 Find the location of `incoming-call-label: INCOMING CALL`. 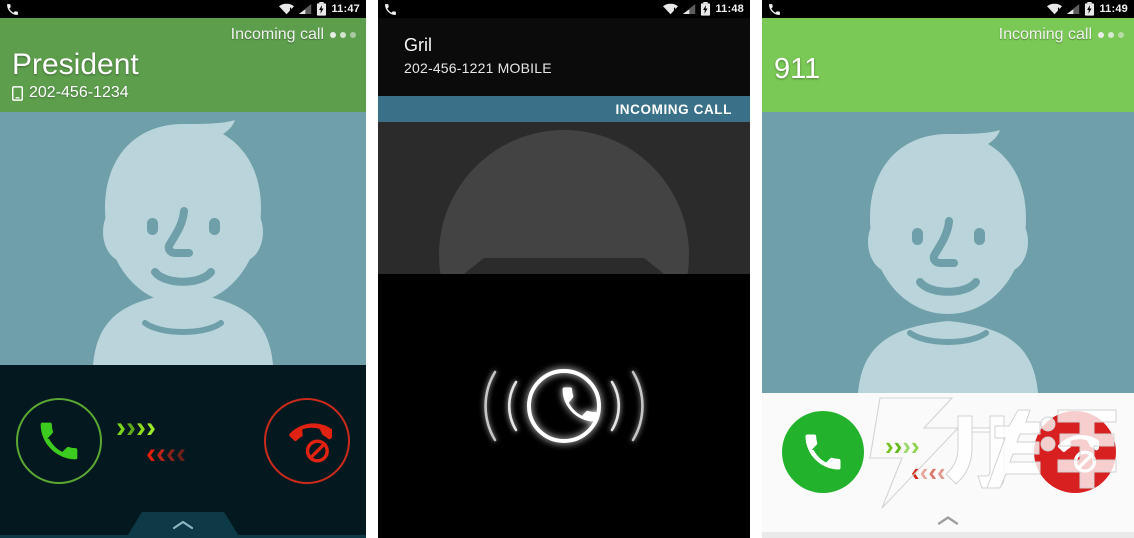

incoming-call-label: INCOMING CALL is located at coordinates (673, 109).